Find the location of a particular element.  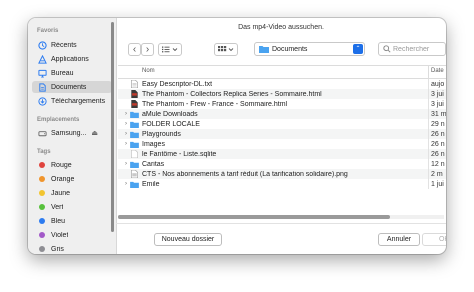

new-folder-button: Nouveau dossier is located at coordinates (188, 239).